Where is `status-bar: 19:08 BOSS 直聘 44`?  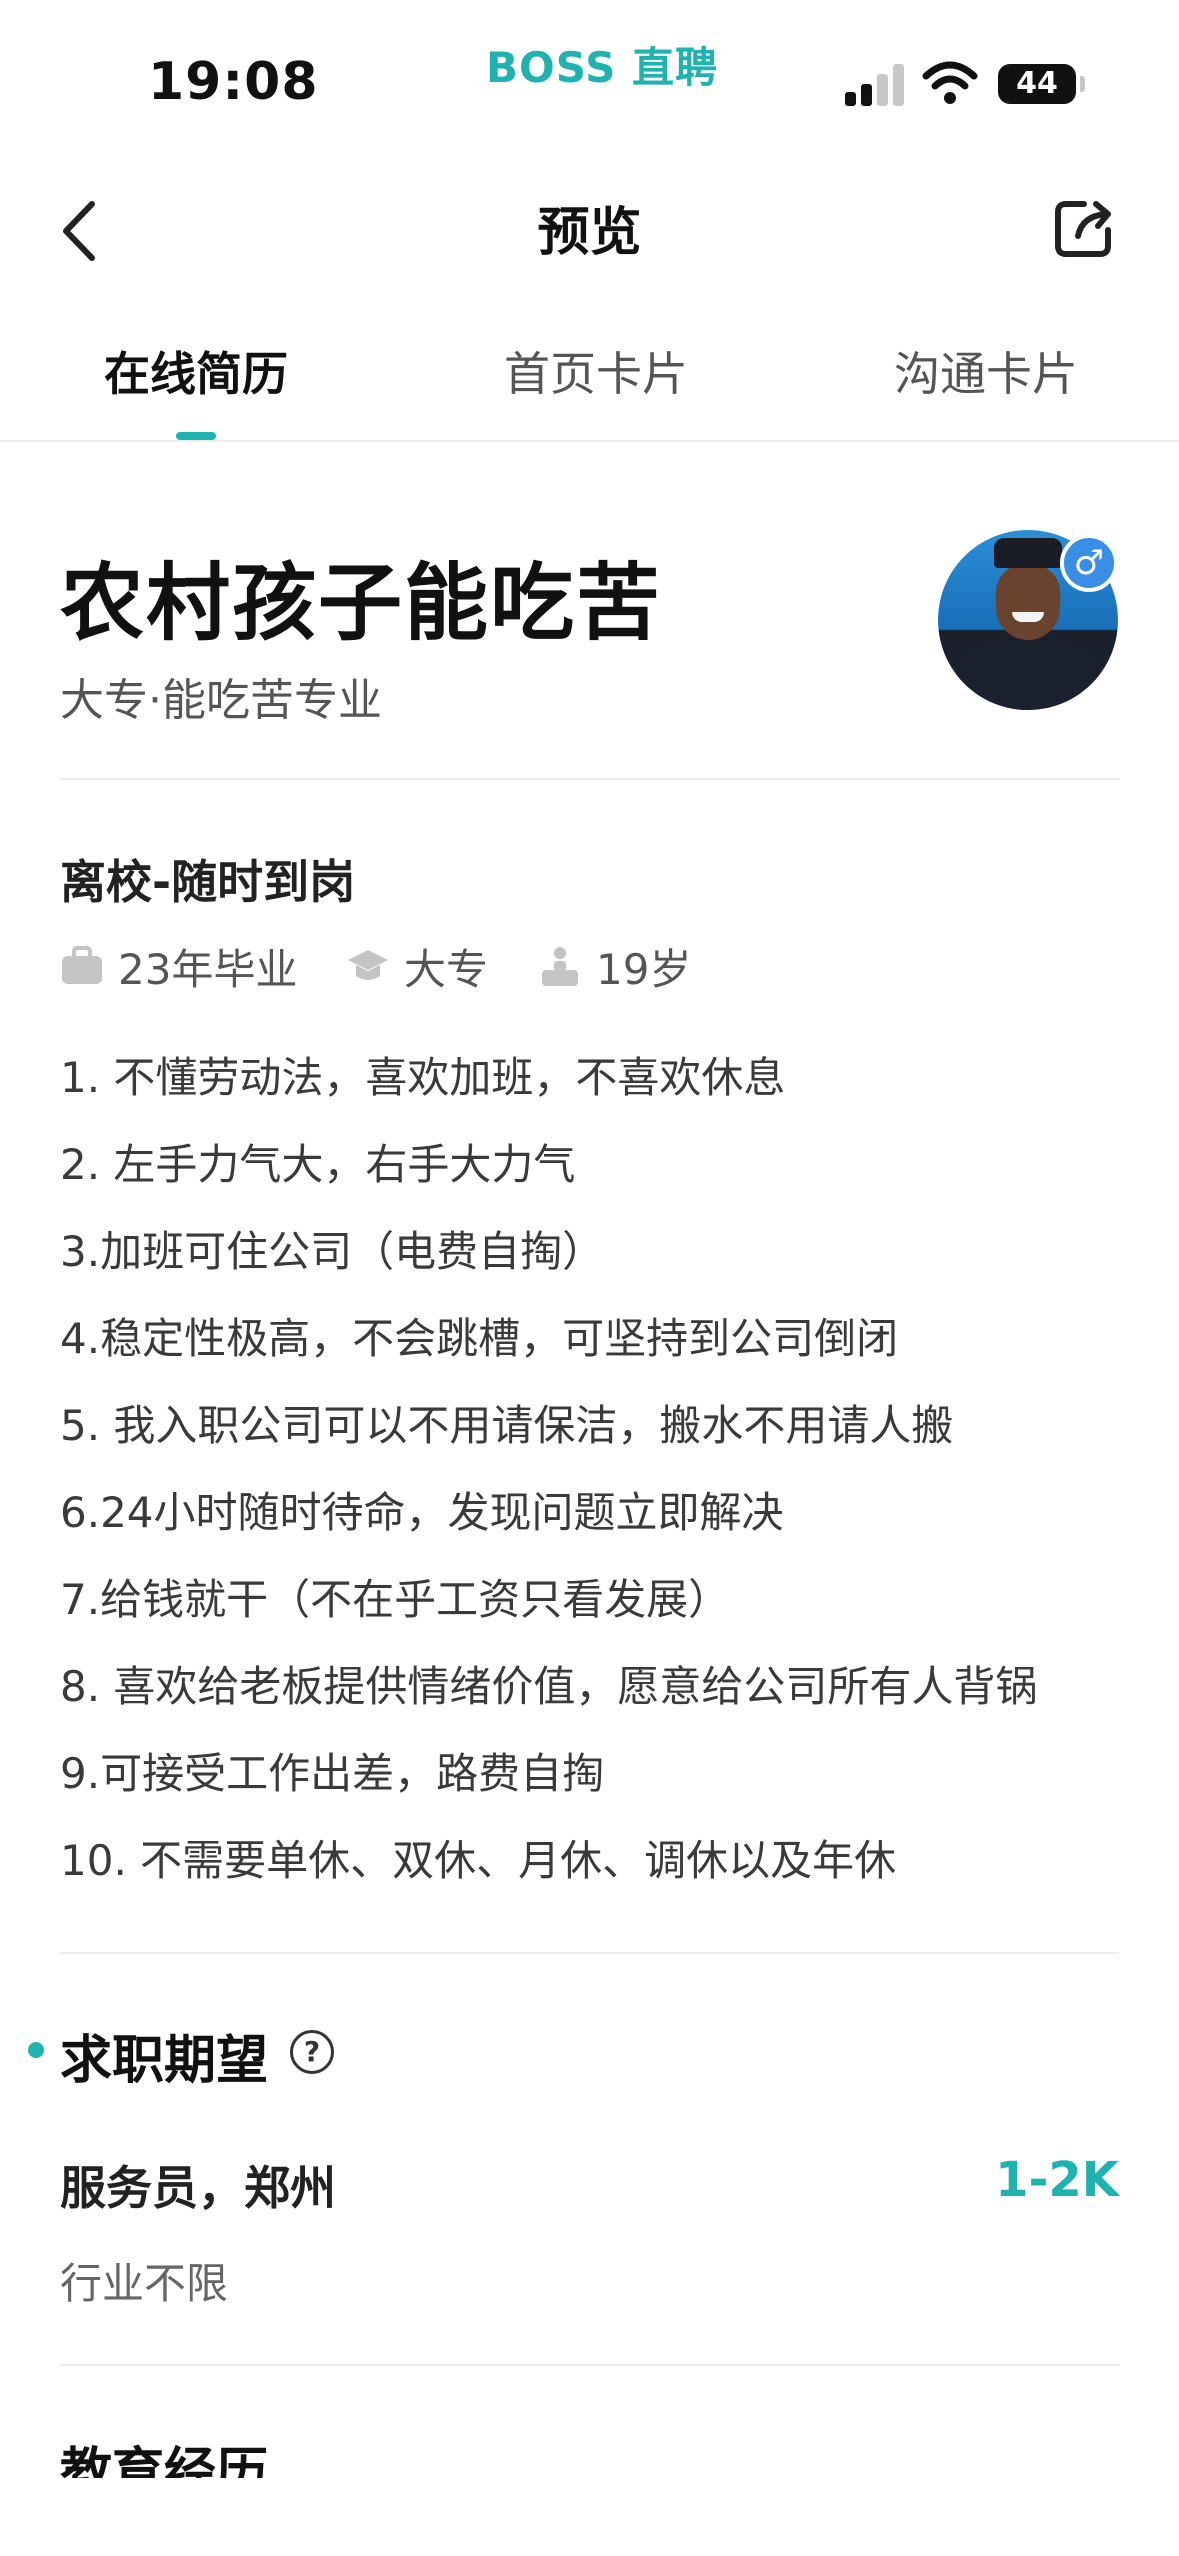 status-bar: 19:08 BOSS 直聘 44 is located at coordinates (589, 75).